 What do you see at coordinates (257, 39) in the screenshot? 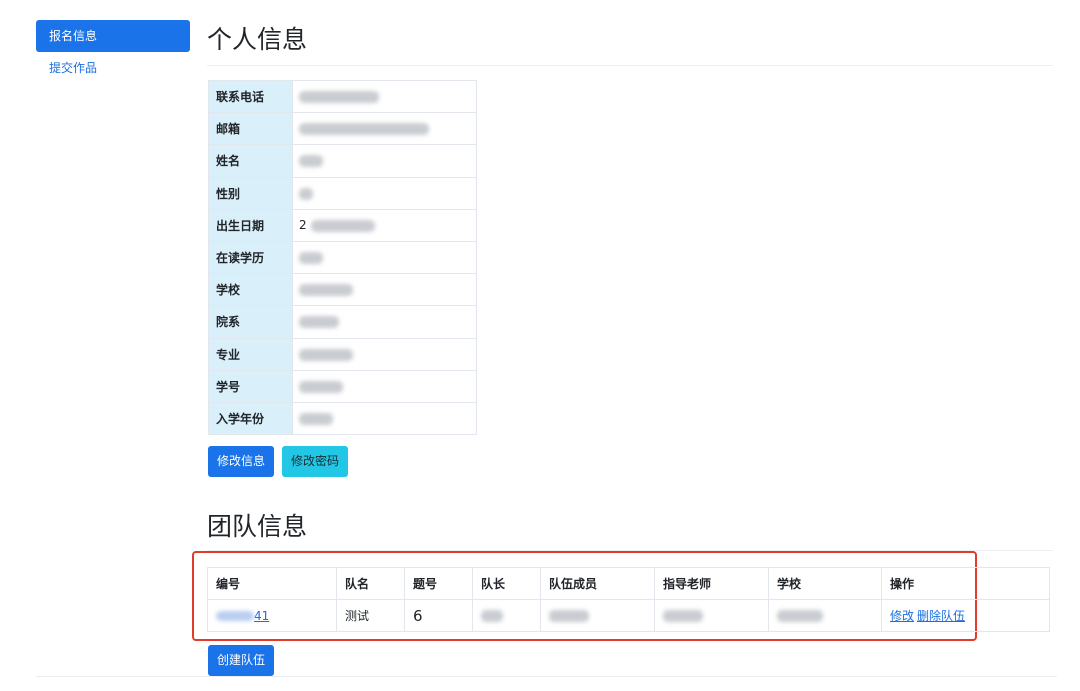
I see `personal-info-title: 个人信息` at bounding box center [257, 39].